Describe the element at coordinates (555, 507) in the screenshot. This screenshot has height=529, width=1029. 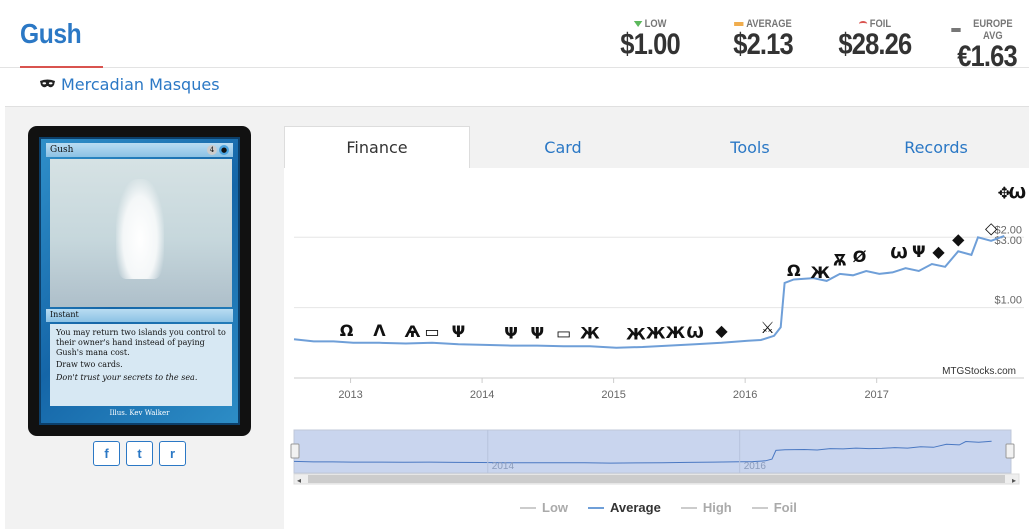
I see `legend-low-label: Low` at that location.